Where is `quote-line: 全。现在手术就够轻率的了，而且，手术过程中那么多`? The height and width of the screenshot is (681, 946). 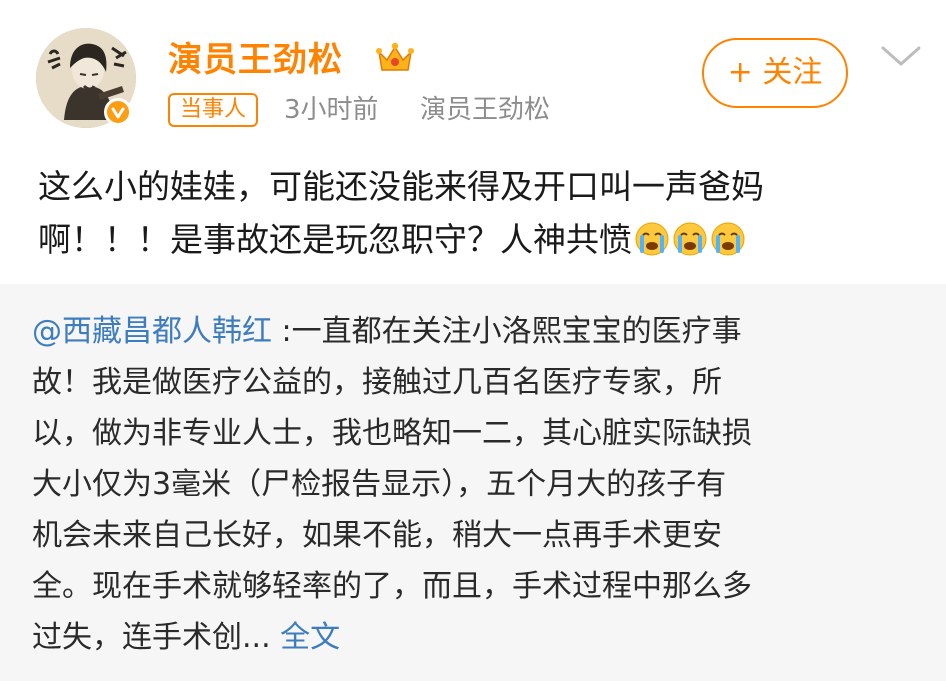
quote-line: 全。现在手术就够轻率的了，而且，手术过程中那么多 is located at coordinates (392, 586).